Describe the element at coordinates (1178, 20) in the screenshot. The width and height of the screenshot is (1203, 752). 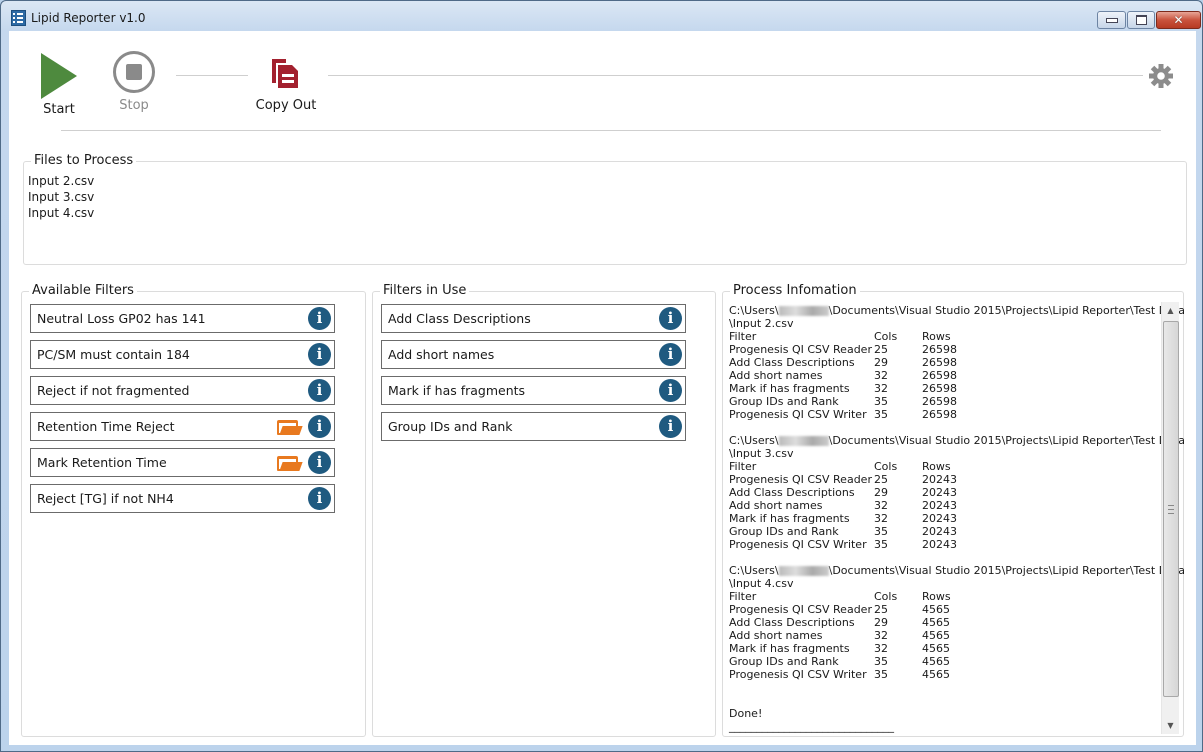
I see `close-button: ✕` at that location.